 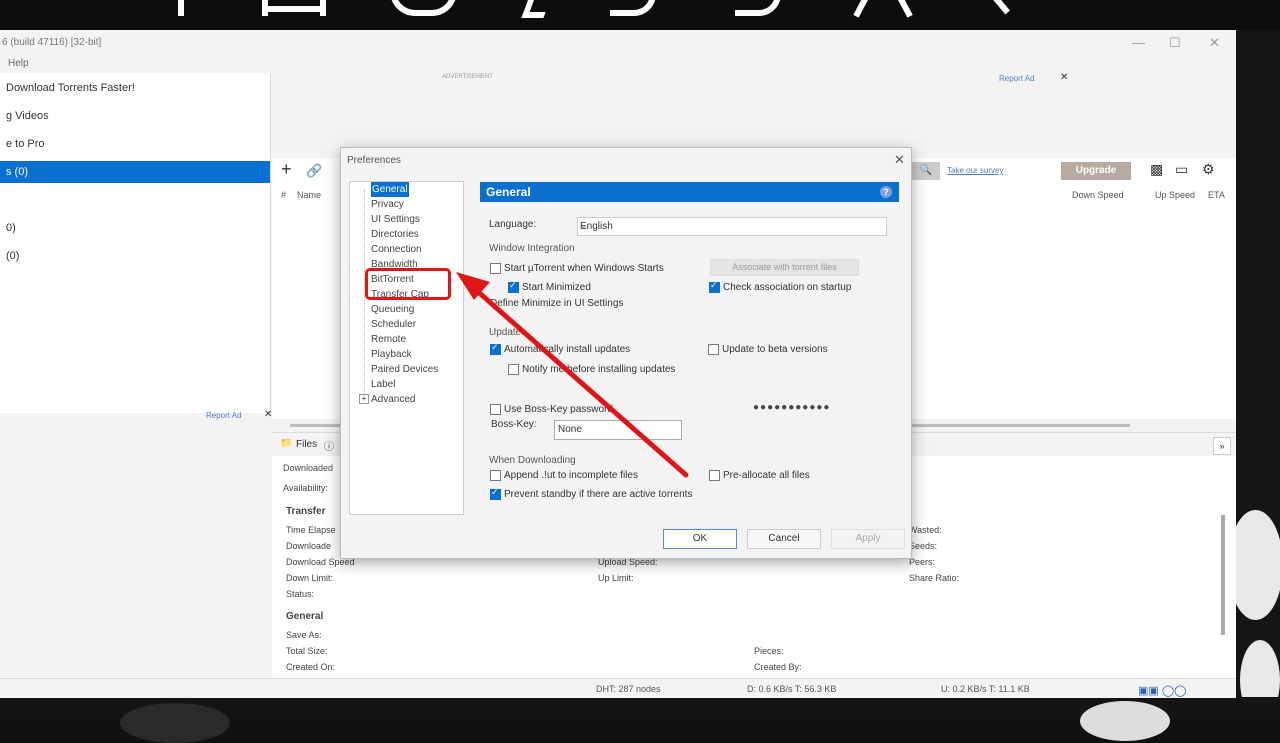 I want to click on wasted-label: Wasted:, so click(x=925, y=530).